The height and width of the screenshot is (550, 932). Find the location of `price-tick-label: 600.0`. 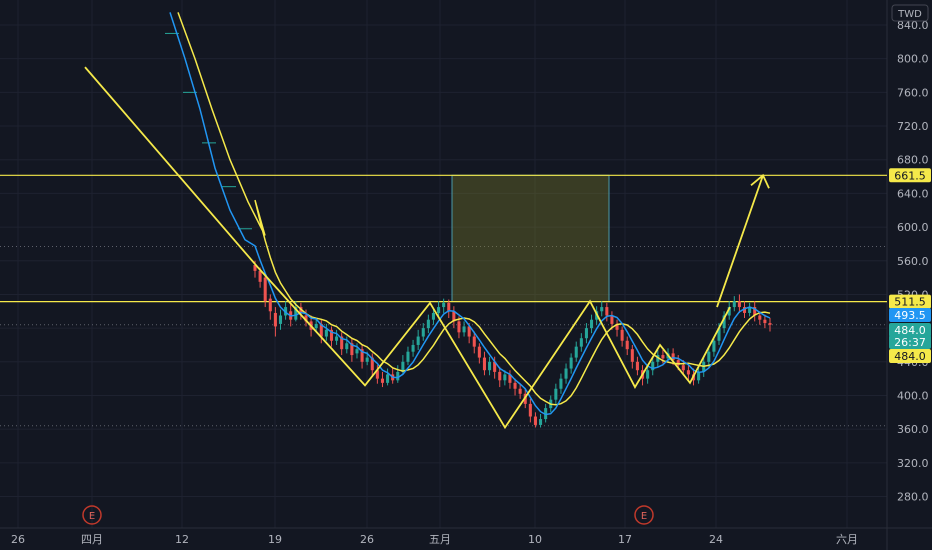

price-tick-label: 600.0 is located at coordinates (913, 227).